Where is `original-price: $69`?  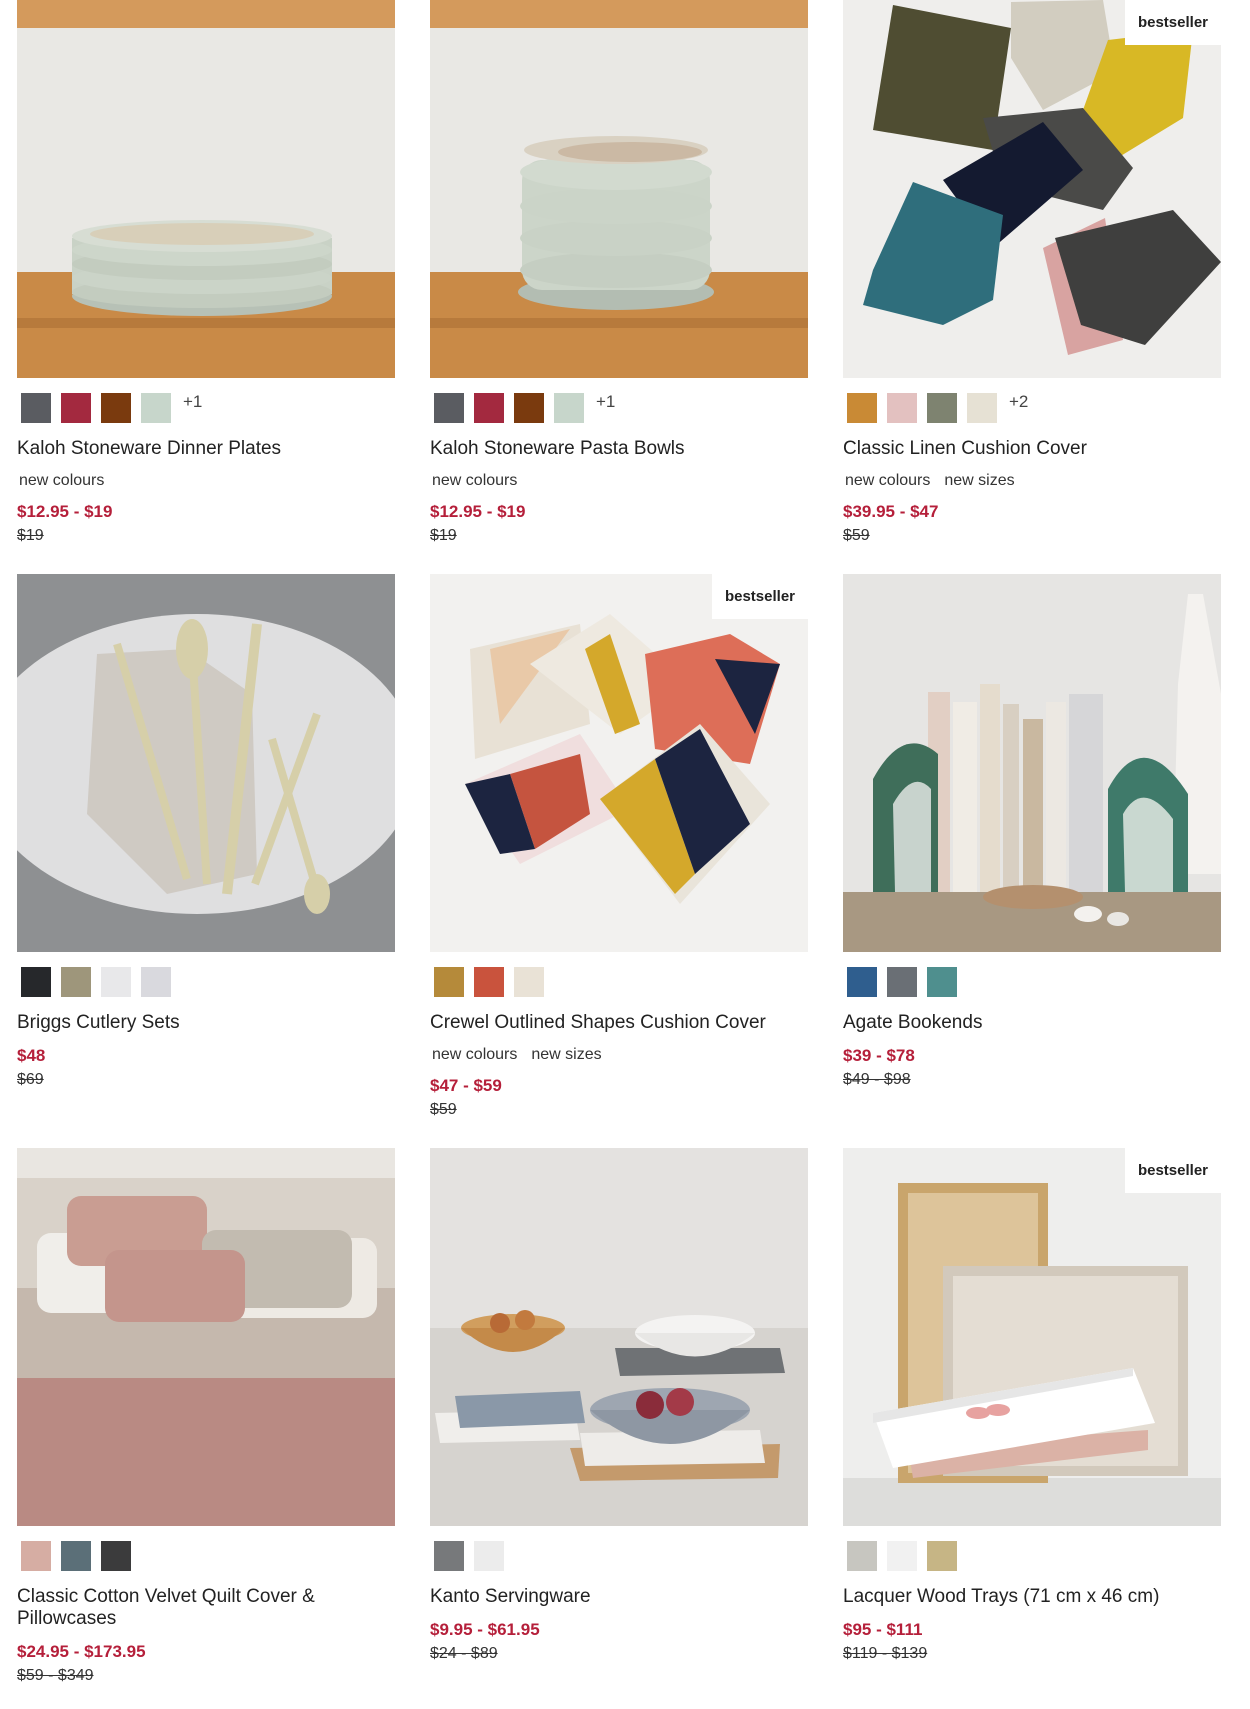 original-price: $69 is located at coordinates (30, 1079).